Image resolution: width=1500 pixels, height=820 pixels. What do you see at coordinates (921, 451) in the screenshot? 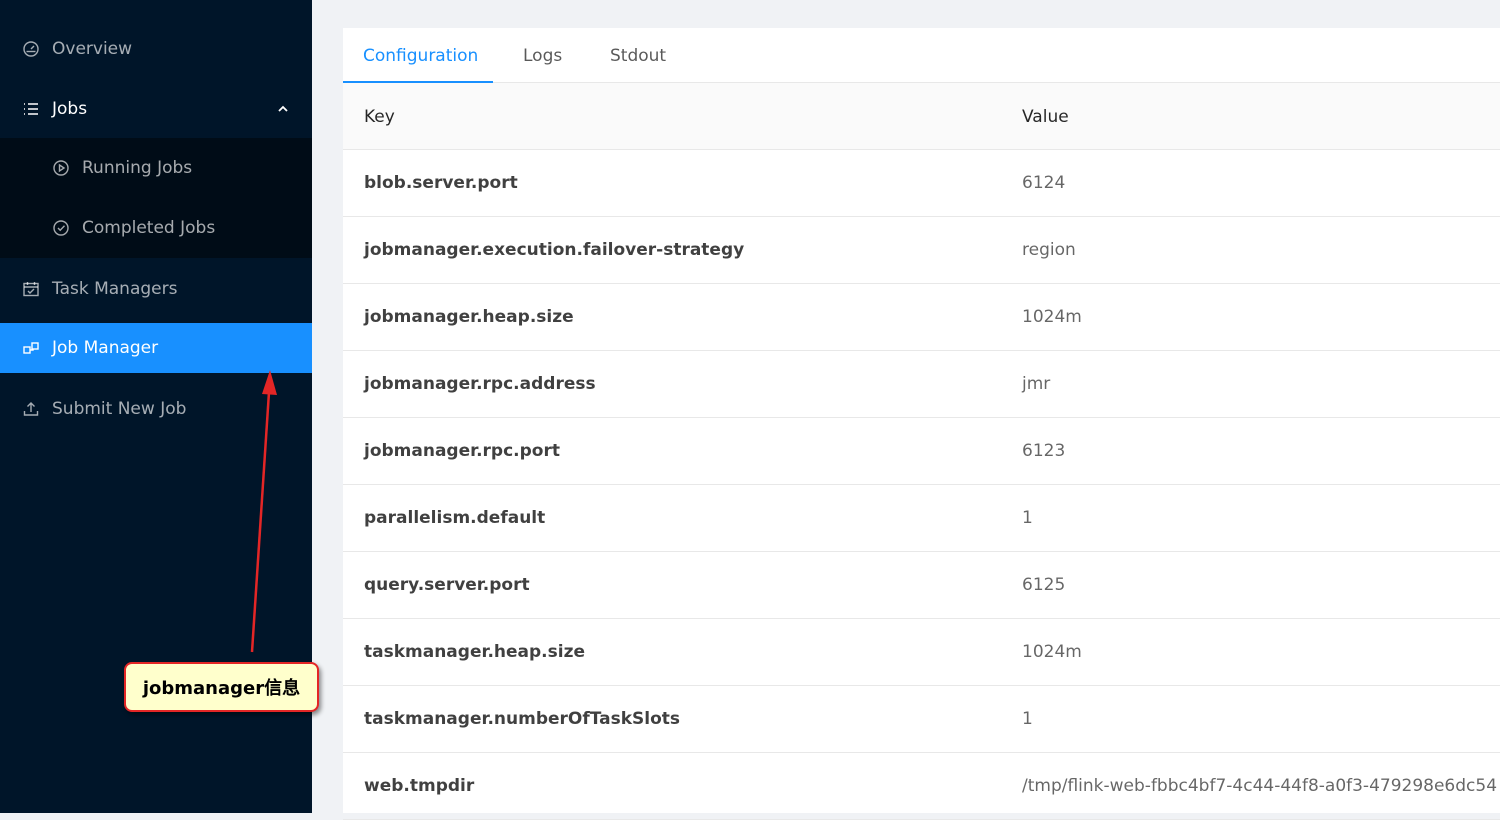
I see `table-row: jobmanager.rpc.port 6123` at bounding box center [921, 451].